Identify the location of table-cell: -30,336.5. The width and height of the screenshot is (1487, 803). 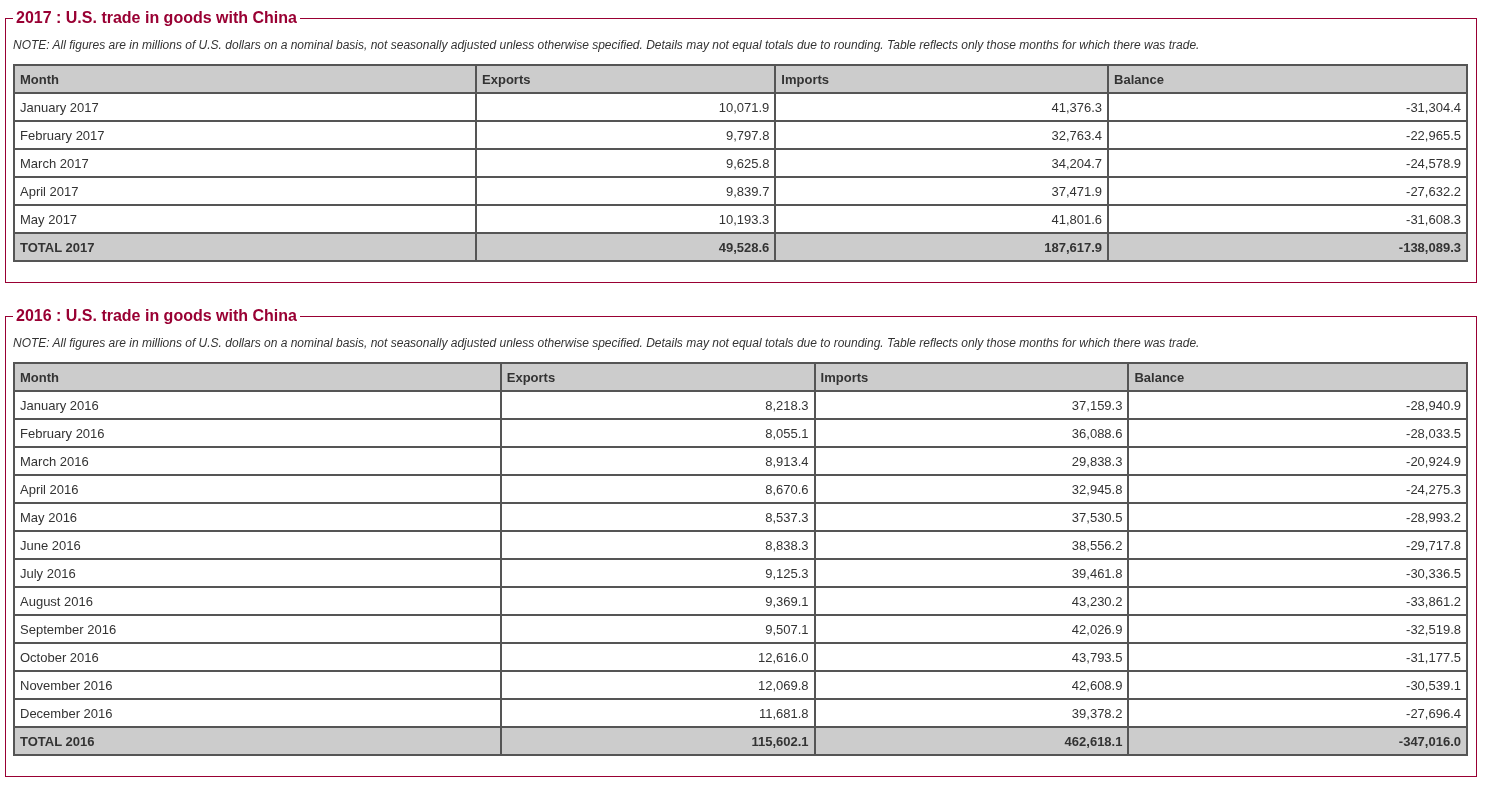
(1297, 573).